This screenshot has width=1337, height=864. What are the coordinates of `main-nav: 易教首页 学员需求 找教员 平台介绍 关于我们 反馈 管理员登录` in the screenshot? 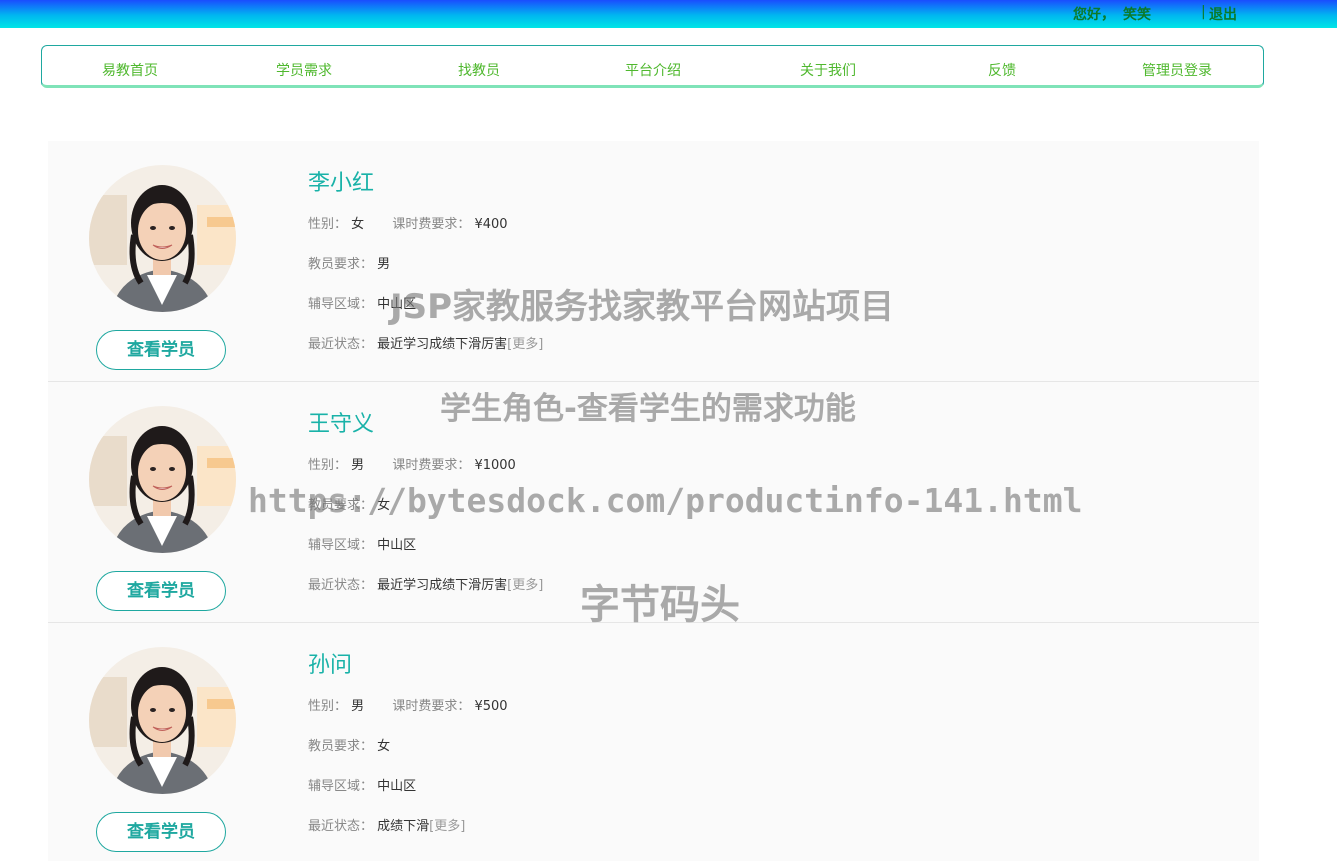 It's located at (652, 66).